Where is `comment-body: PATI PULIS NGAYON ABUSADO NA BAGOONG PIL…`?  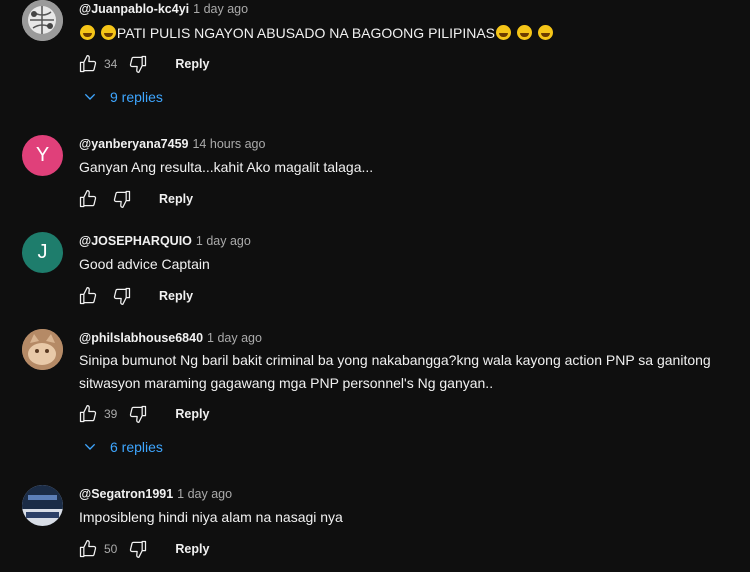 comment-body: PATI PULIS NGAYON ABUSADO NA BAGOONG PIL… is located at coordinates (305, 33).